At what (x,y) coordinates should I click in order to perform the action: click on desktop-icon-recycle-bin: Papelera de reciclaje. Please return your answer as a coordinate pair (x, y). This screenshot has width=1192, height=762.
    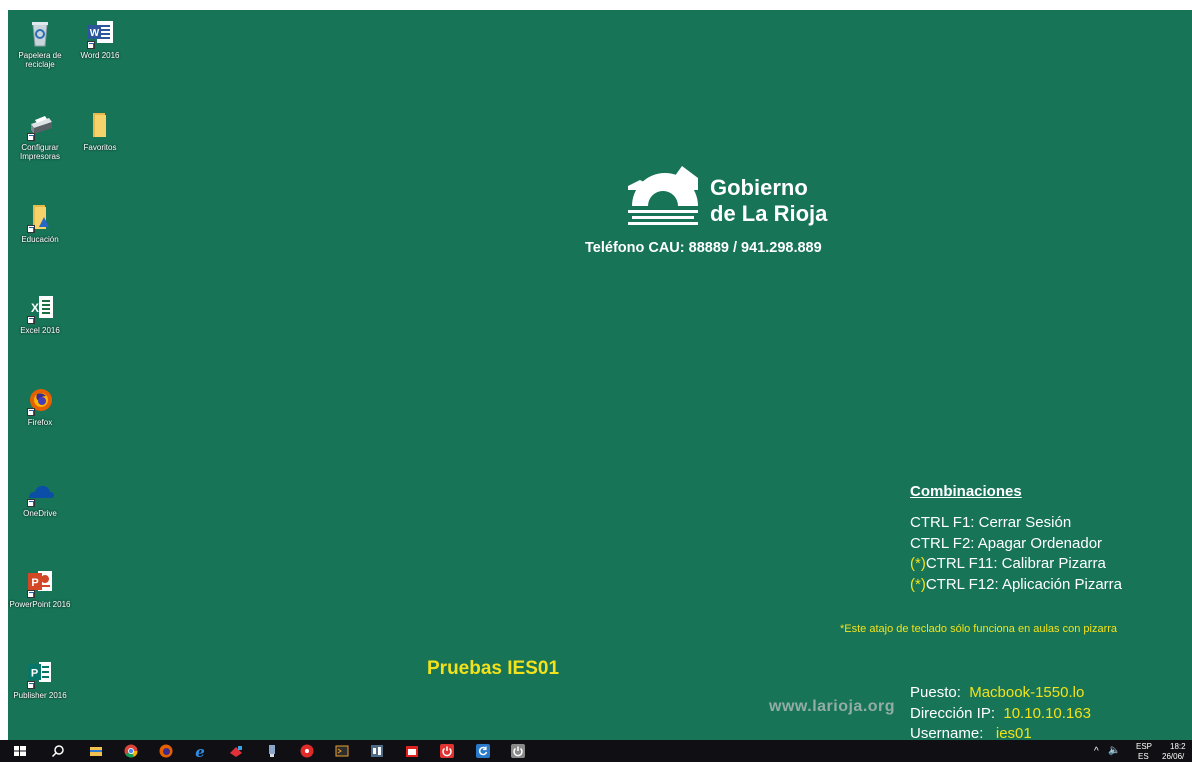
    Looking at the image, I should click on (40, 43).